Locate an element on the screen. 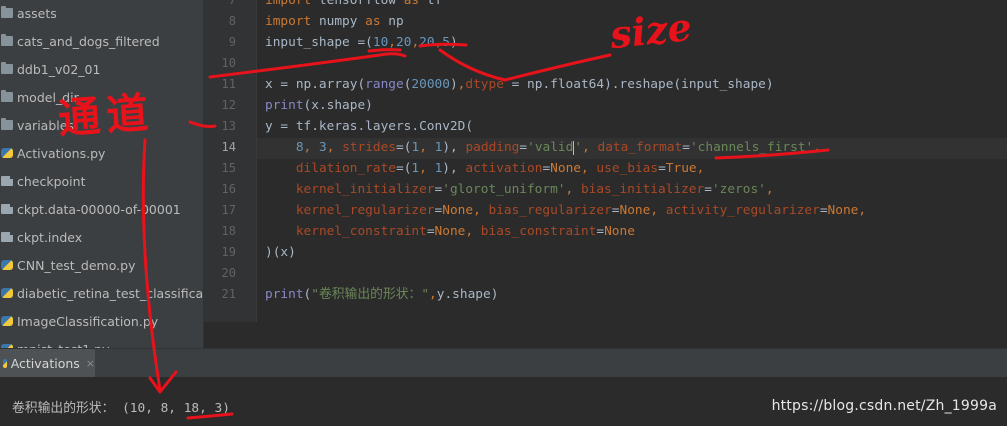  code-token: dtype is located at coordinates (484, 84).